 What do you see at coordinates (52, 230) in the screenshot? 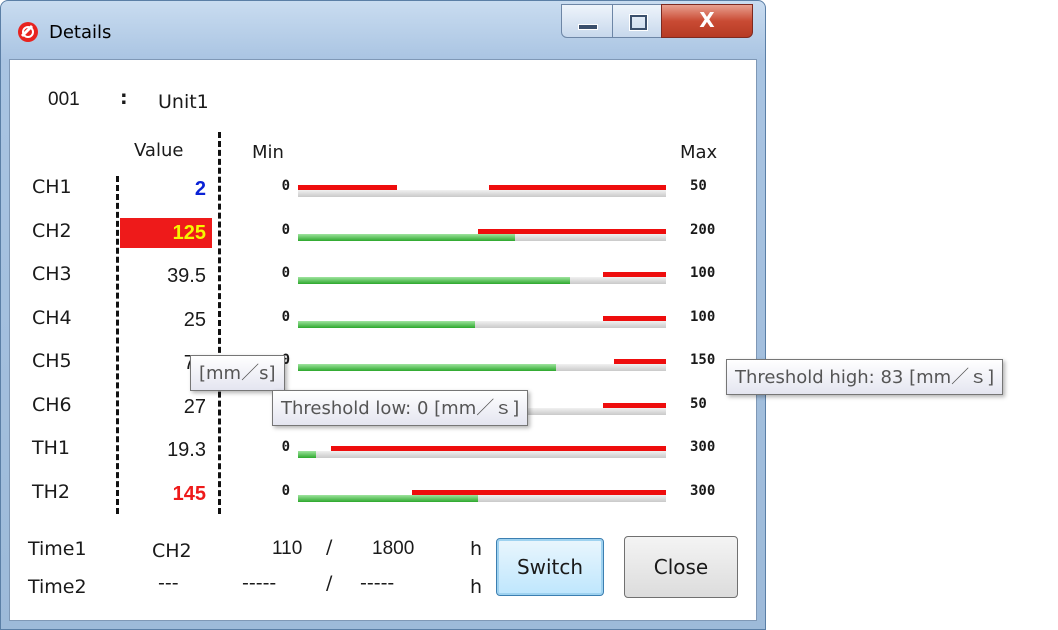
I see `channel-label: CH2` at bounding box center [52, 230].